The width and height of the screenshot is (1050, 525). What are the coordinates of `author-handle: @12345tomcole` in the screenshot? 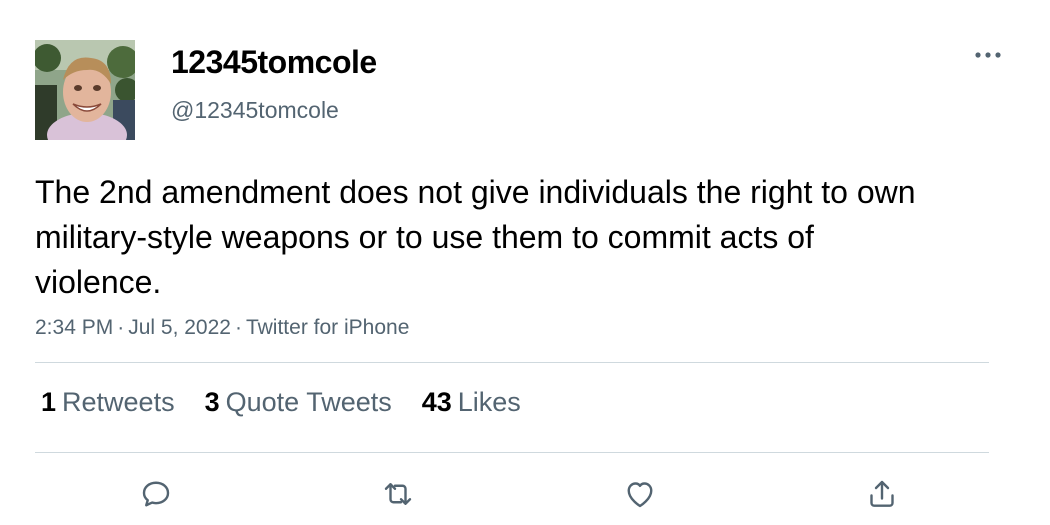 It's located at (255, 110).